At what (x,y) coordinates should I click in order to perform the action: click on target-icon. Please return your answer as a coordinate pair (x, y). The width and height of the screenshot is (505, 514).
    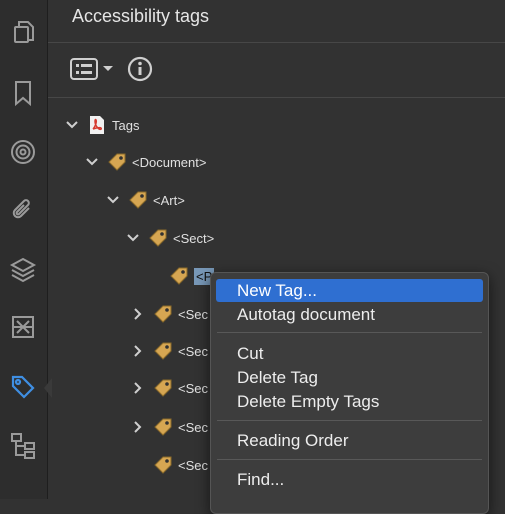
    Looking at the image, I should click on (23, 152).